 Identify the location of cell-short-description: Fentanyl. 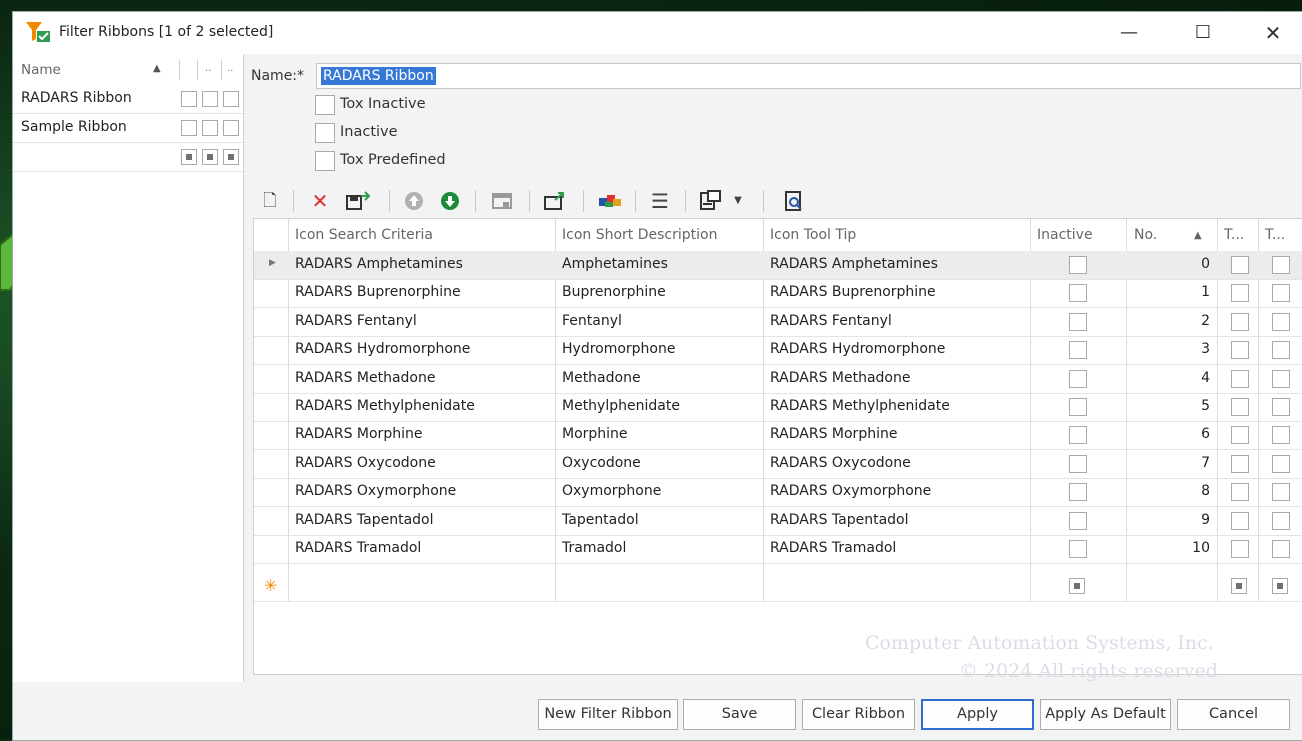
(592, 321).